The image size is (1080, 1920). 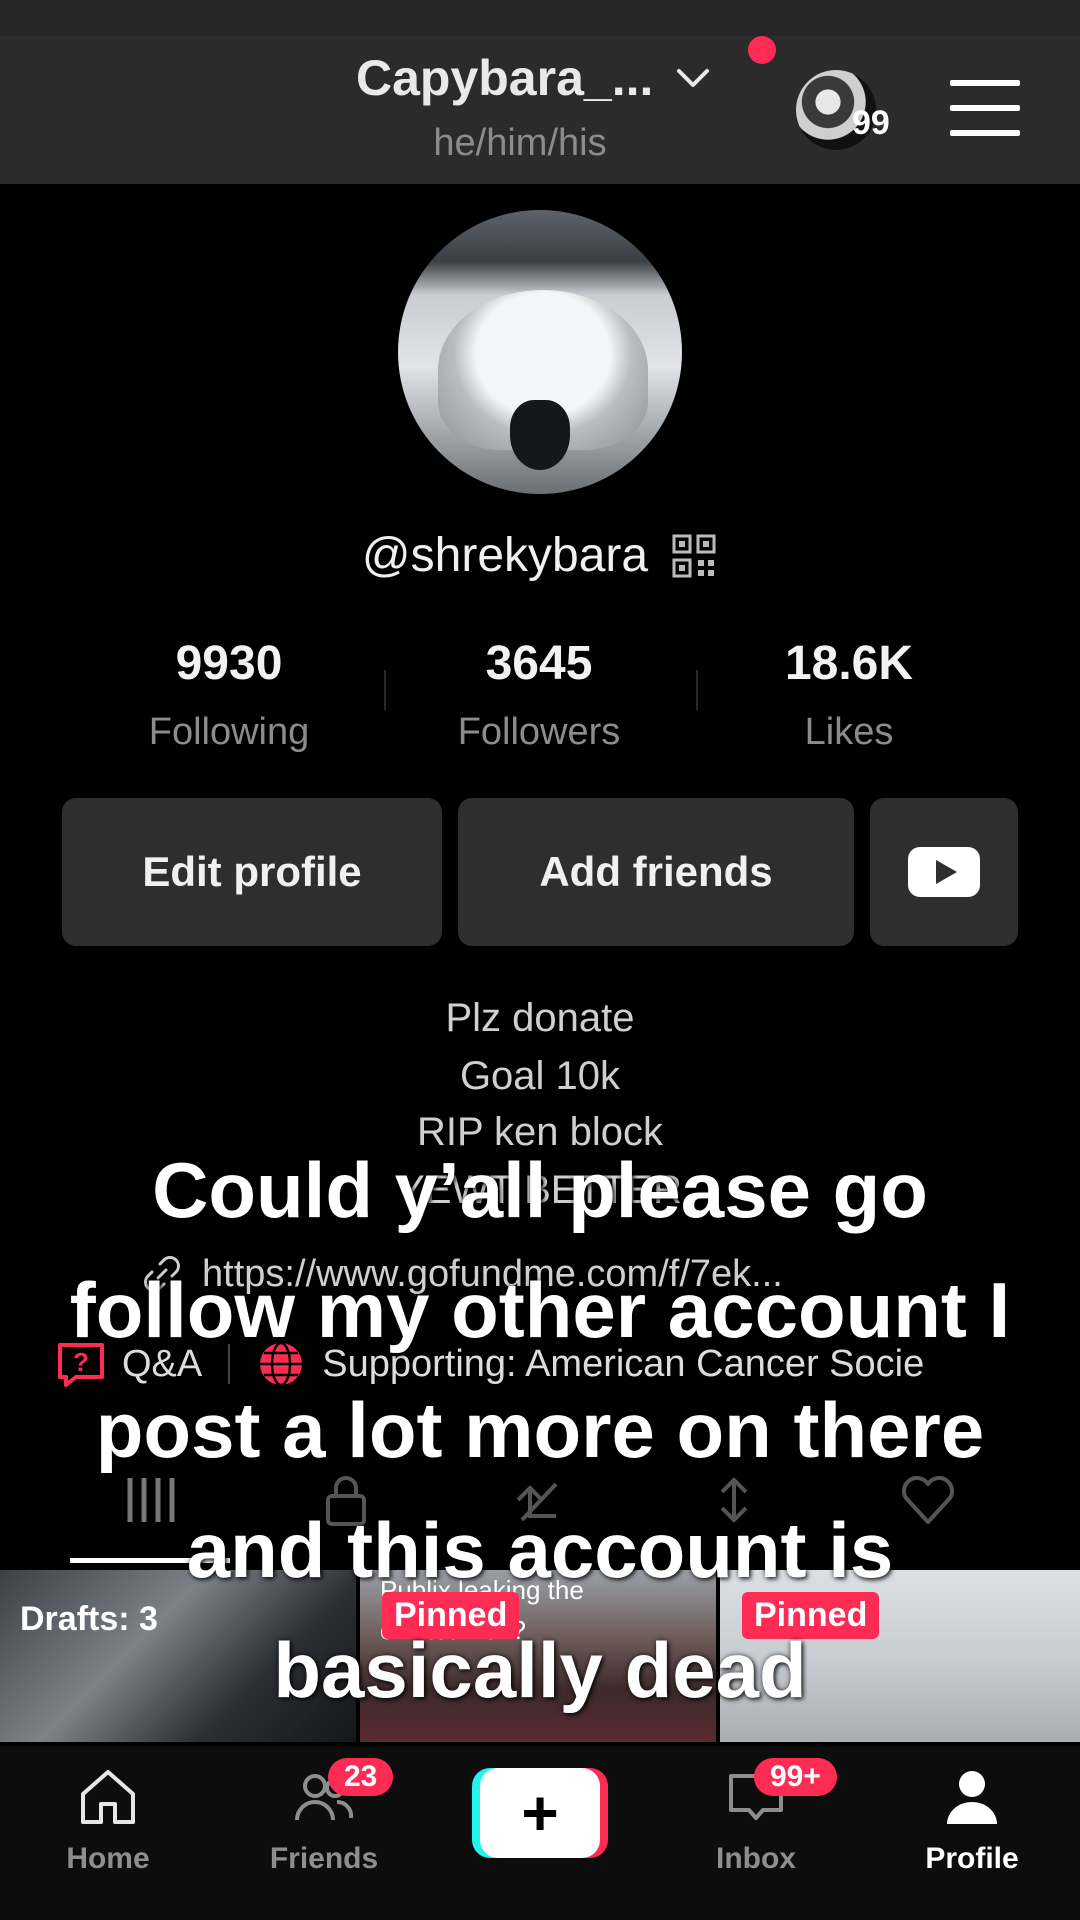 I want to click on youtube-icon, so click(x=944, y=872).